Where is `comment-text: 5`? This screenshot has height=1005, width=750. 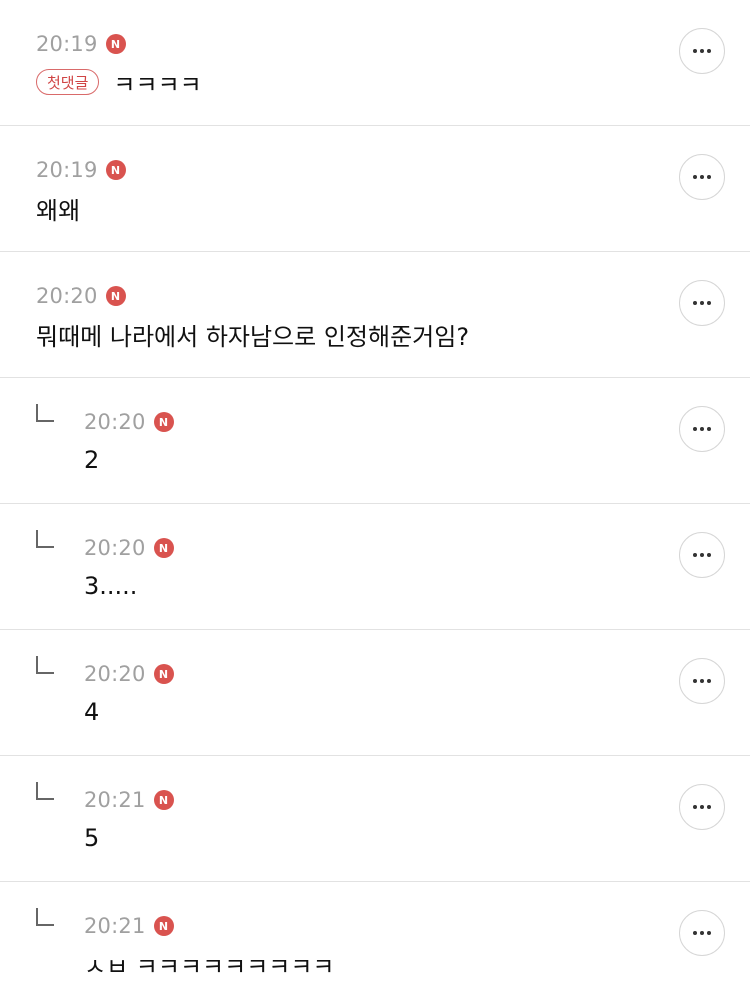
comment-text: 5 is located at coordinates (92, 838).